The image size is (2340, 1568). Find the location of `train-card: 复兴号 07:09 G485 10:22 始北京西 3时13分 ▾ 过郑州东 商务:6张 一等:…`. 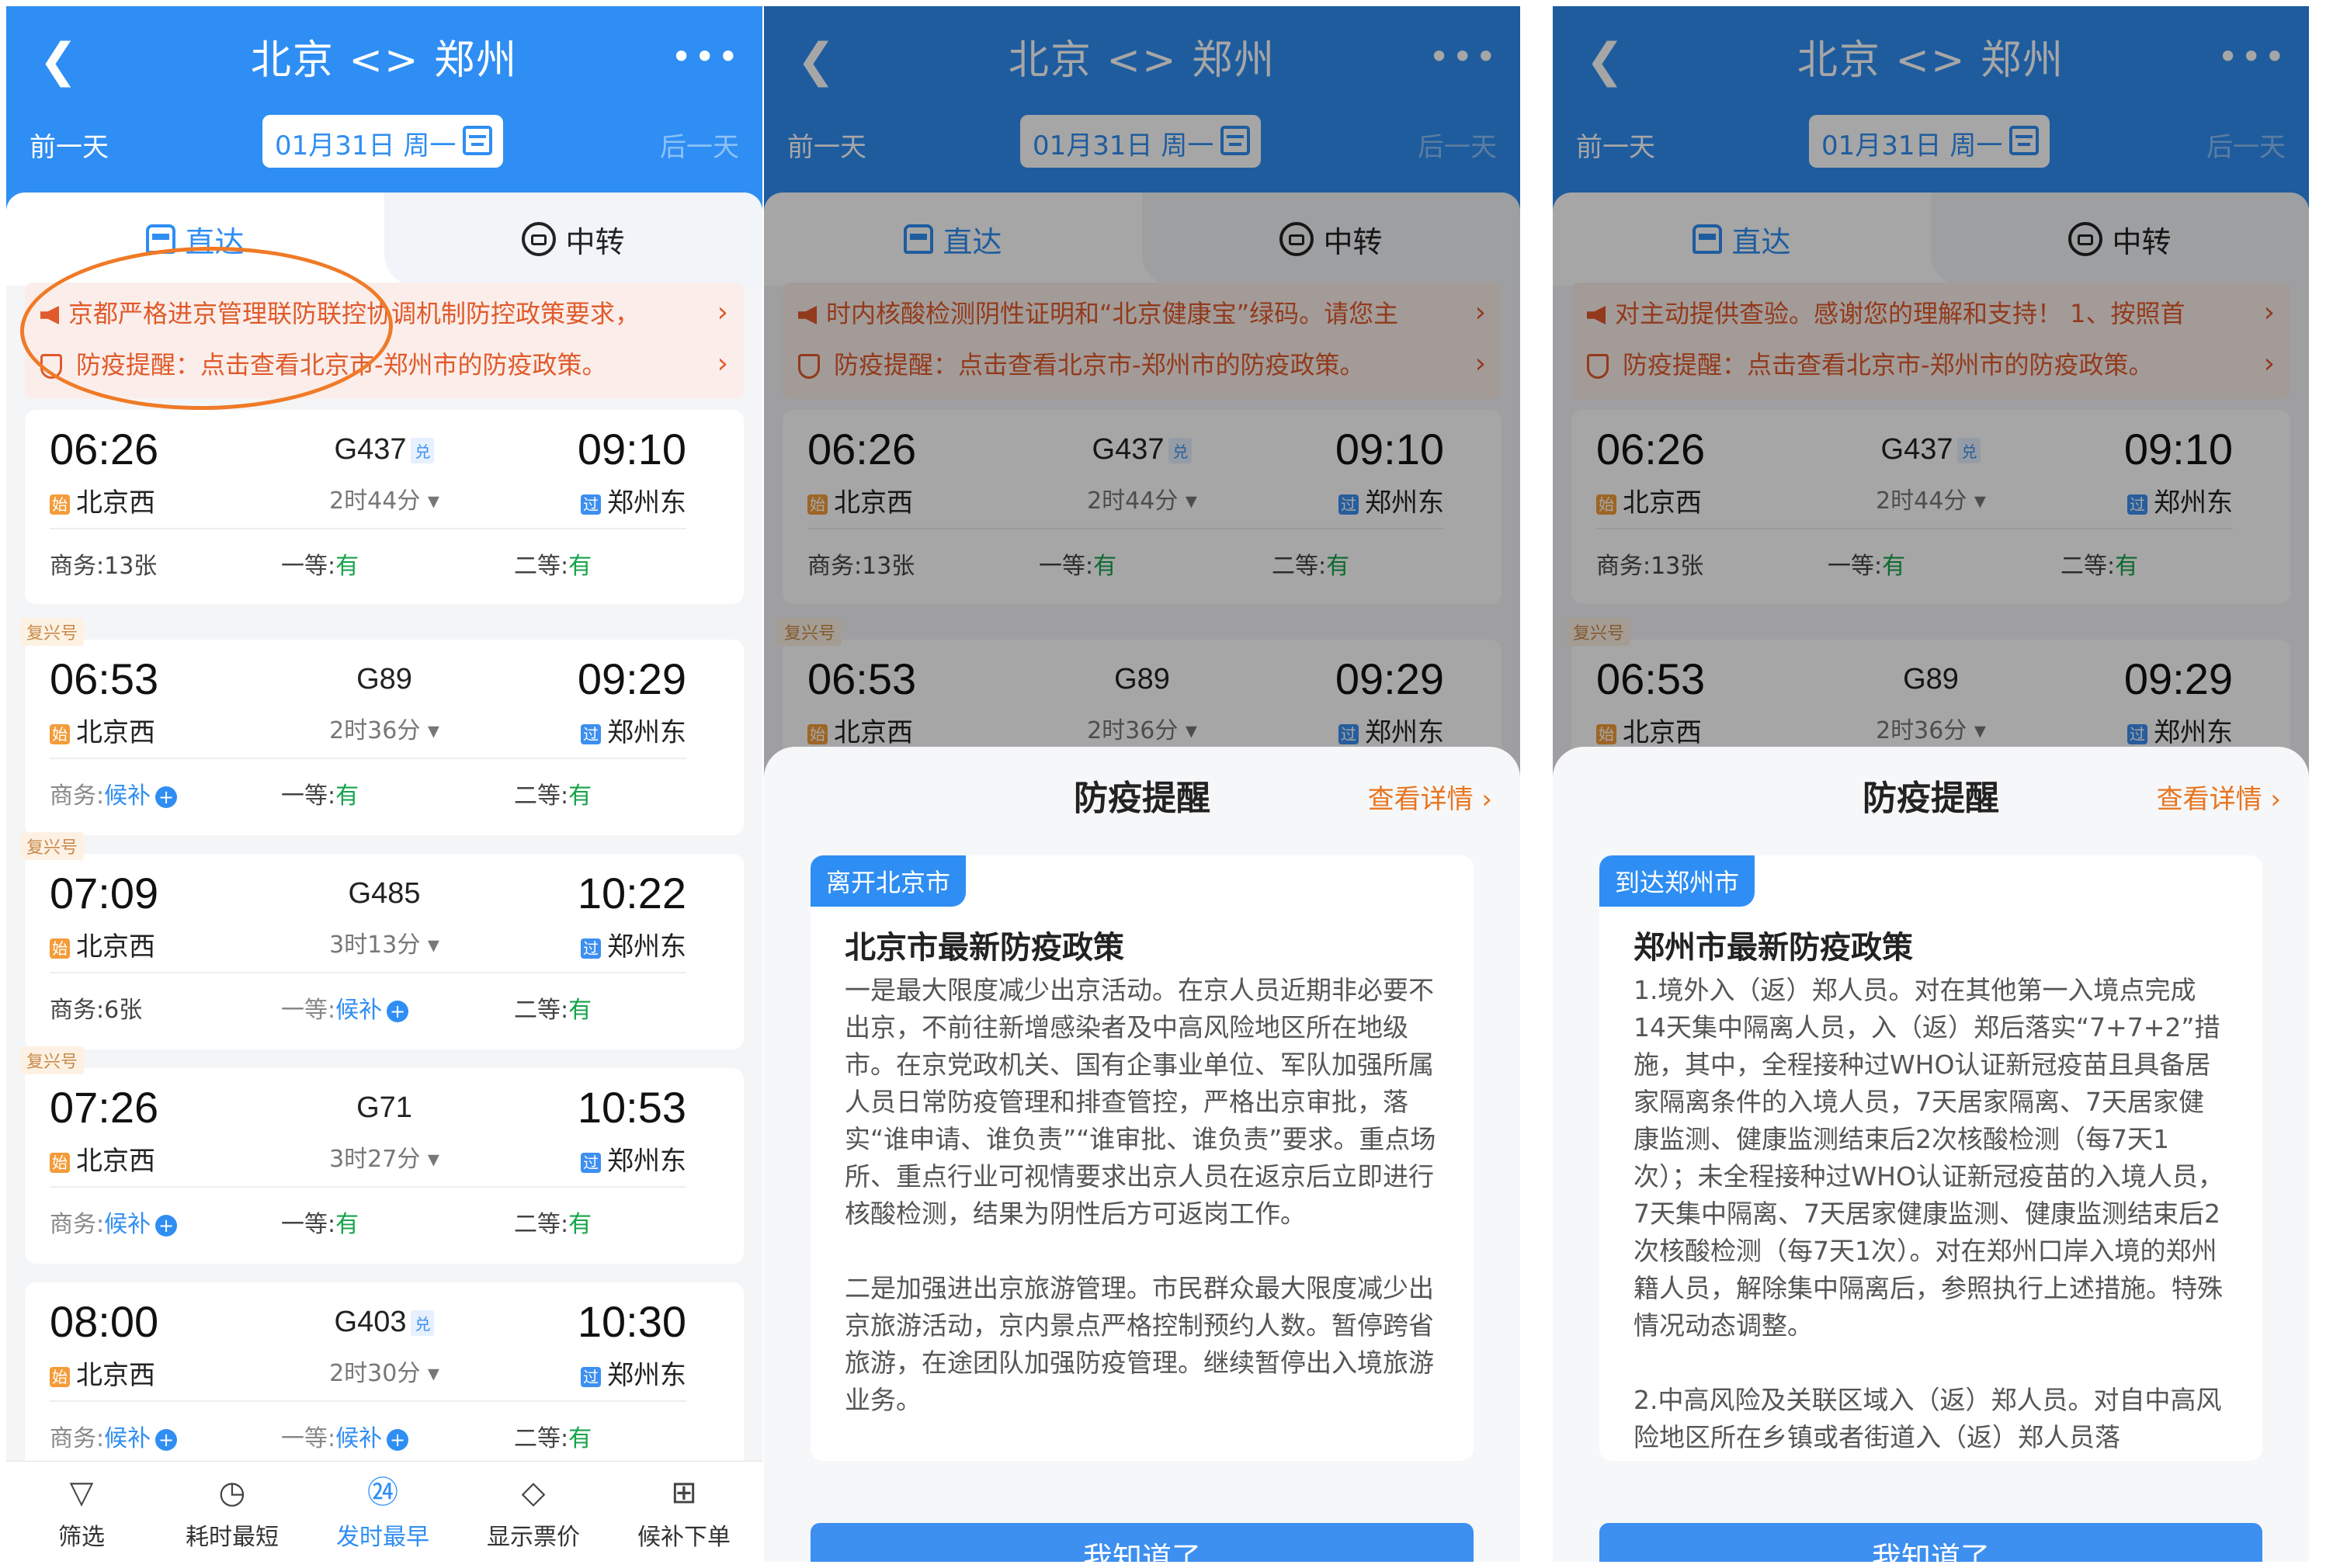

train-card: 复兴号 07:09 G485 10:22 始北京西 3时13分 ▾ 过郑州东 商务:6张 一等:… is located at coordinates (382, 940).